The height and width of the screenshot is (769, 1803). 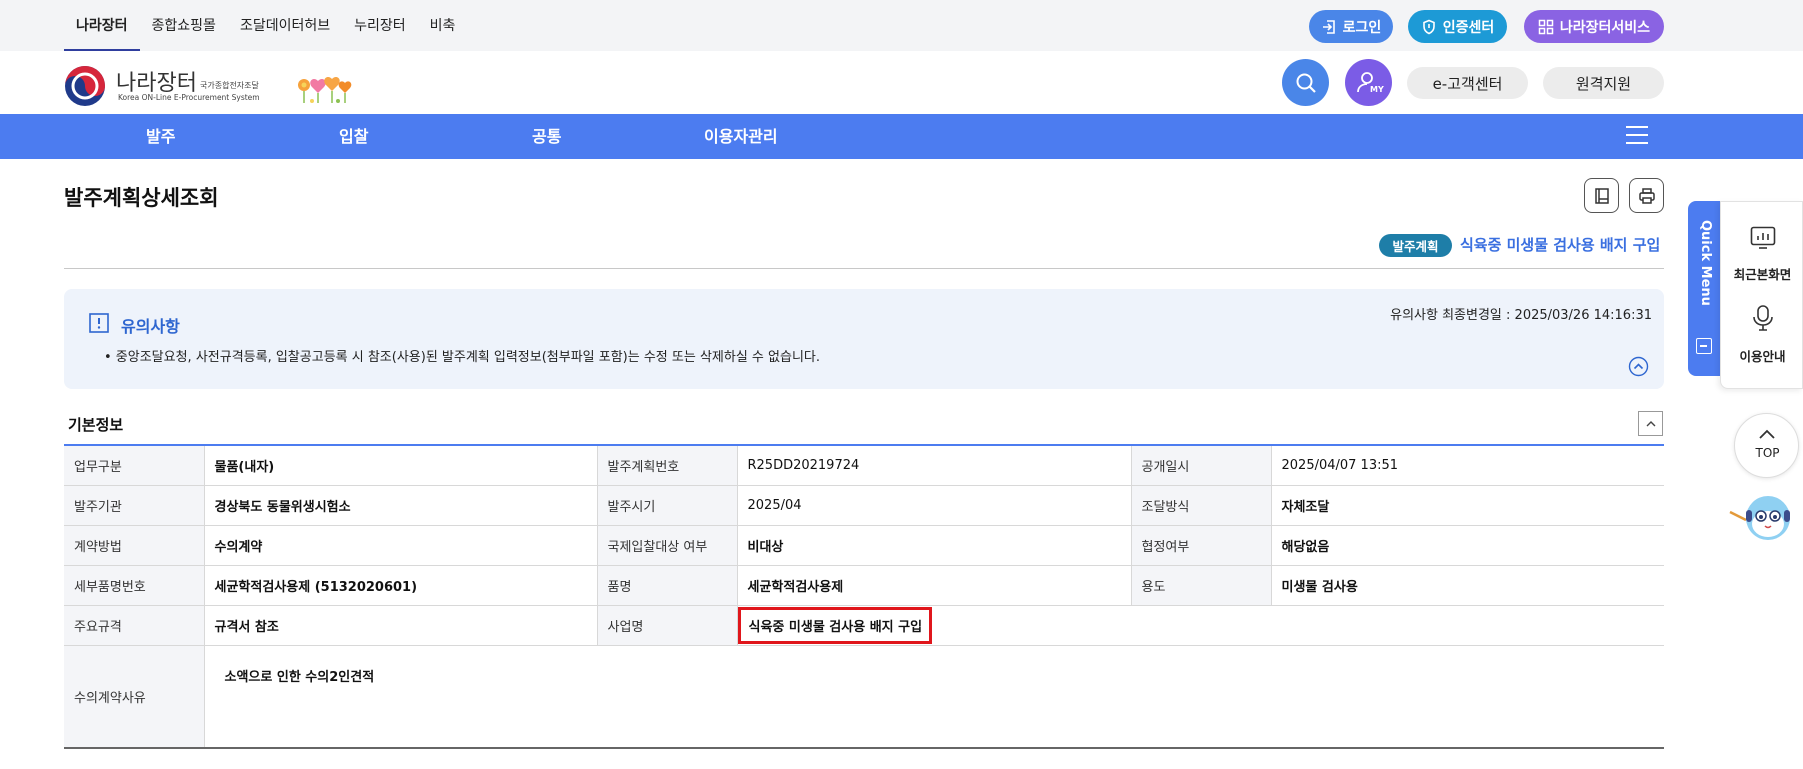 What do you see at coordinates (1200, 505) in the screenshot?
I see `field-label: 조달방식` at bounding box center [1200, 505].